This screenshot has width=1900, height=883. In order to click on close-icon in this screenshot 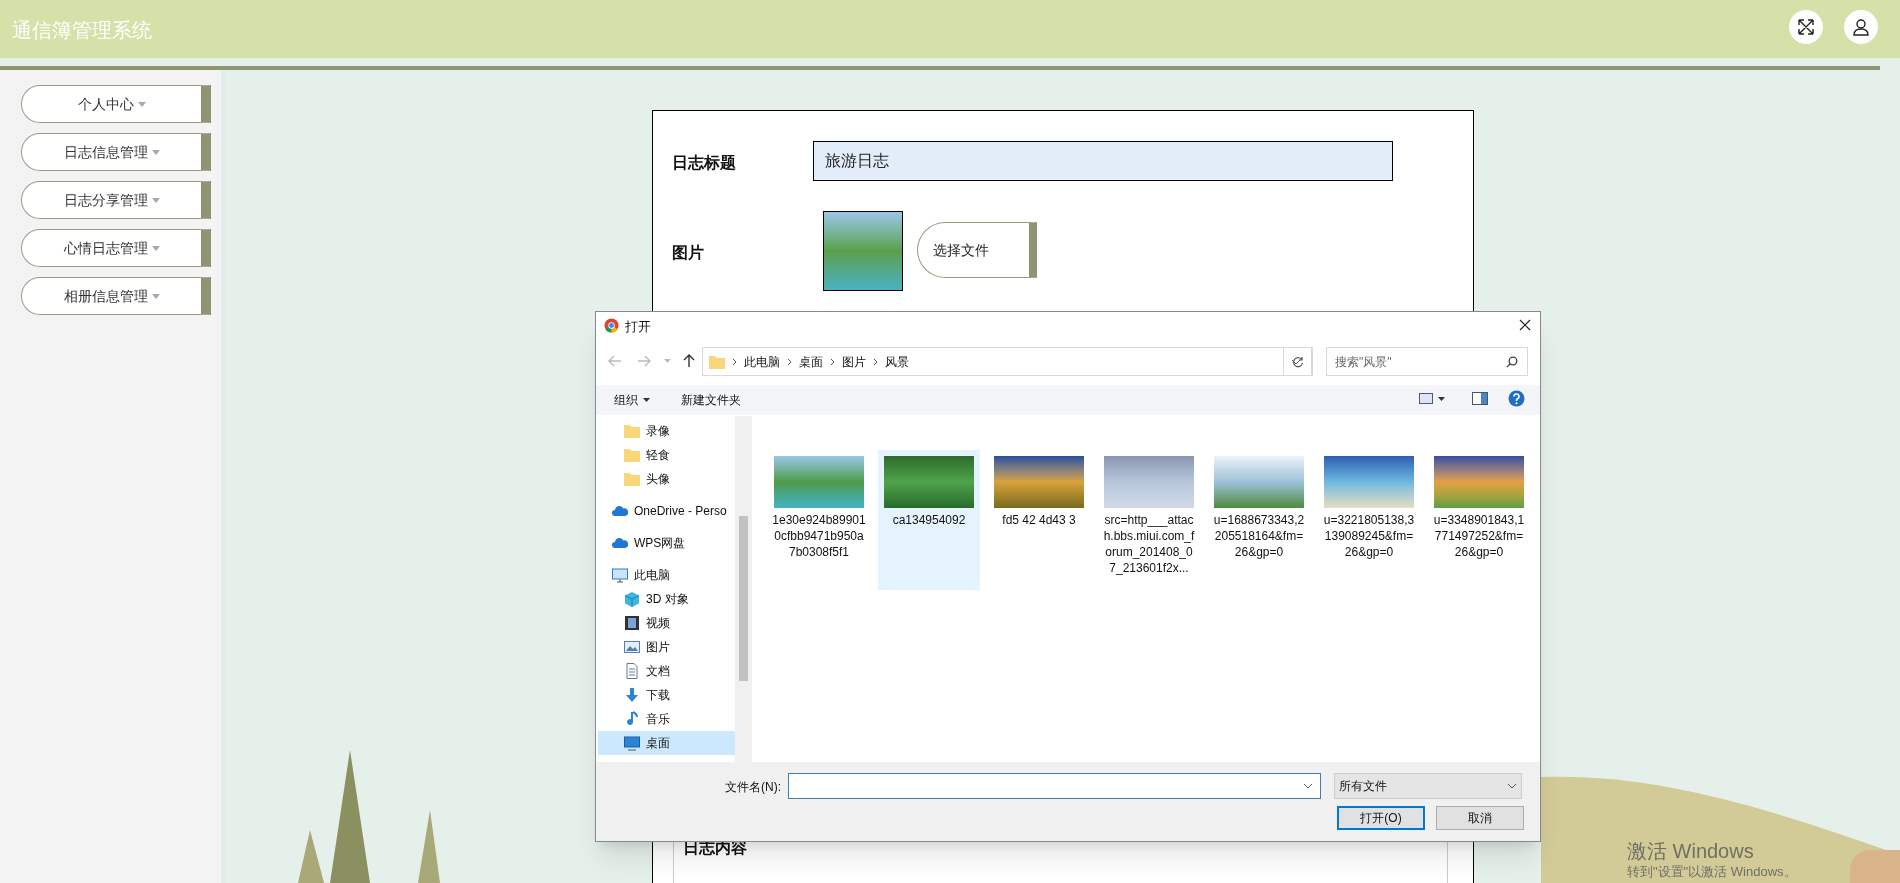, I will do `click(1525, 325)`.